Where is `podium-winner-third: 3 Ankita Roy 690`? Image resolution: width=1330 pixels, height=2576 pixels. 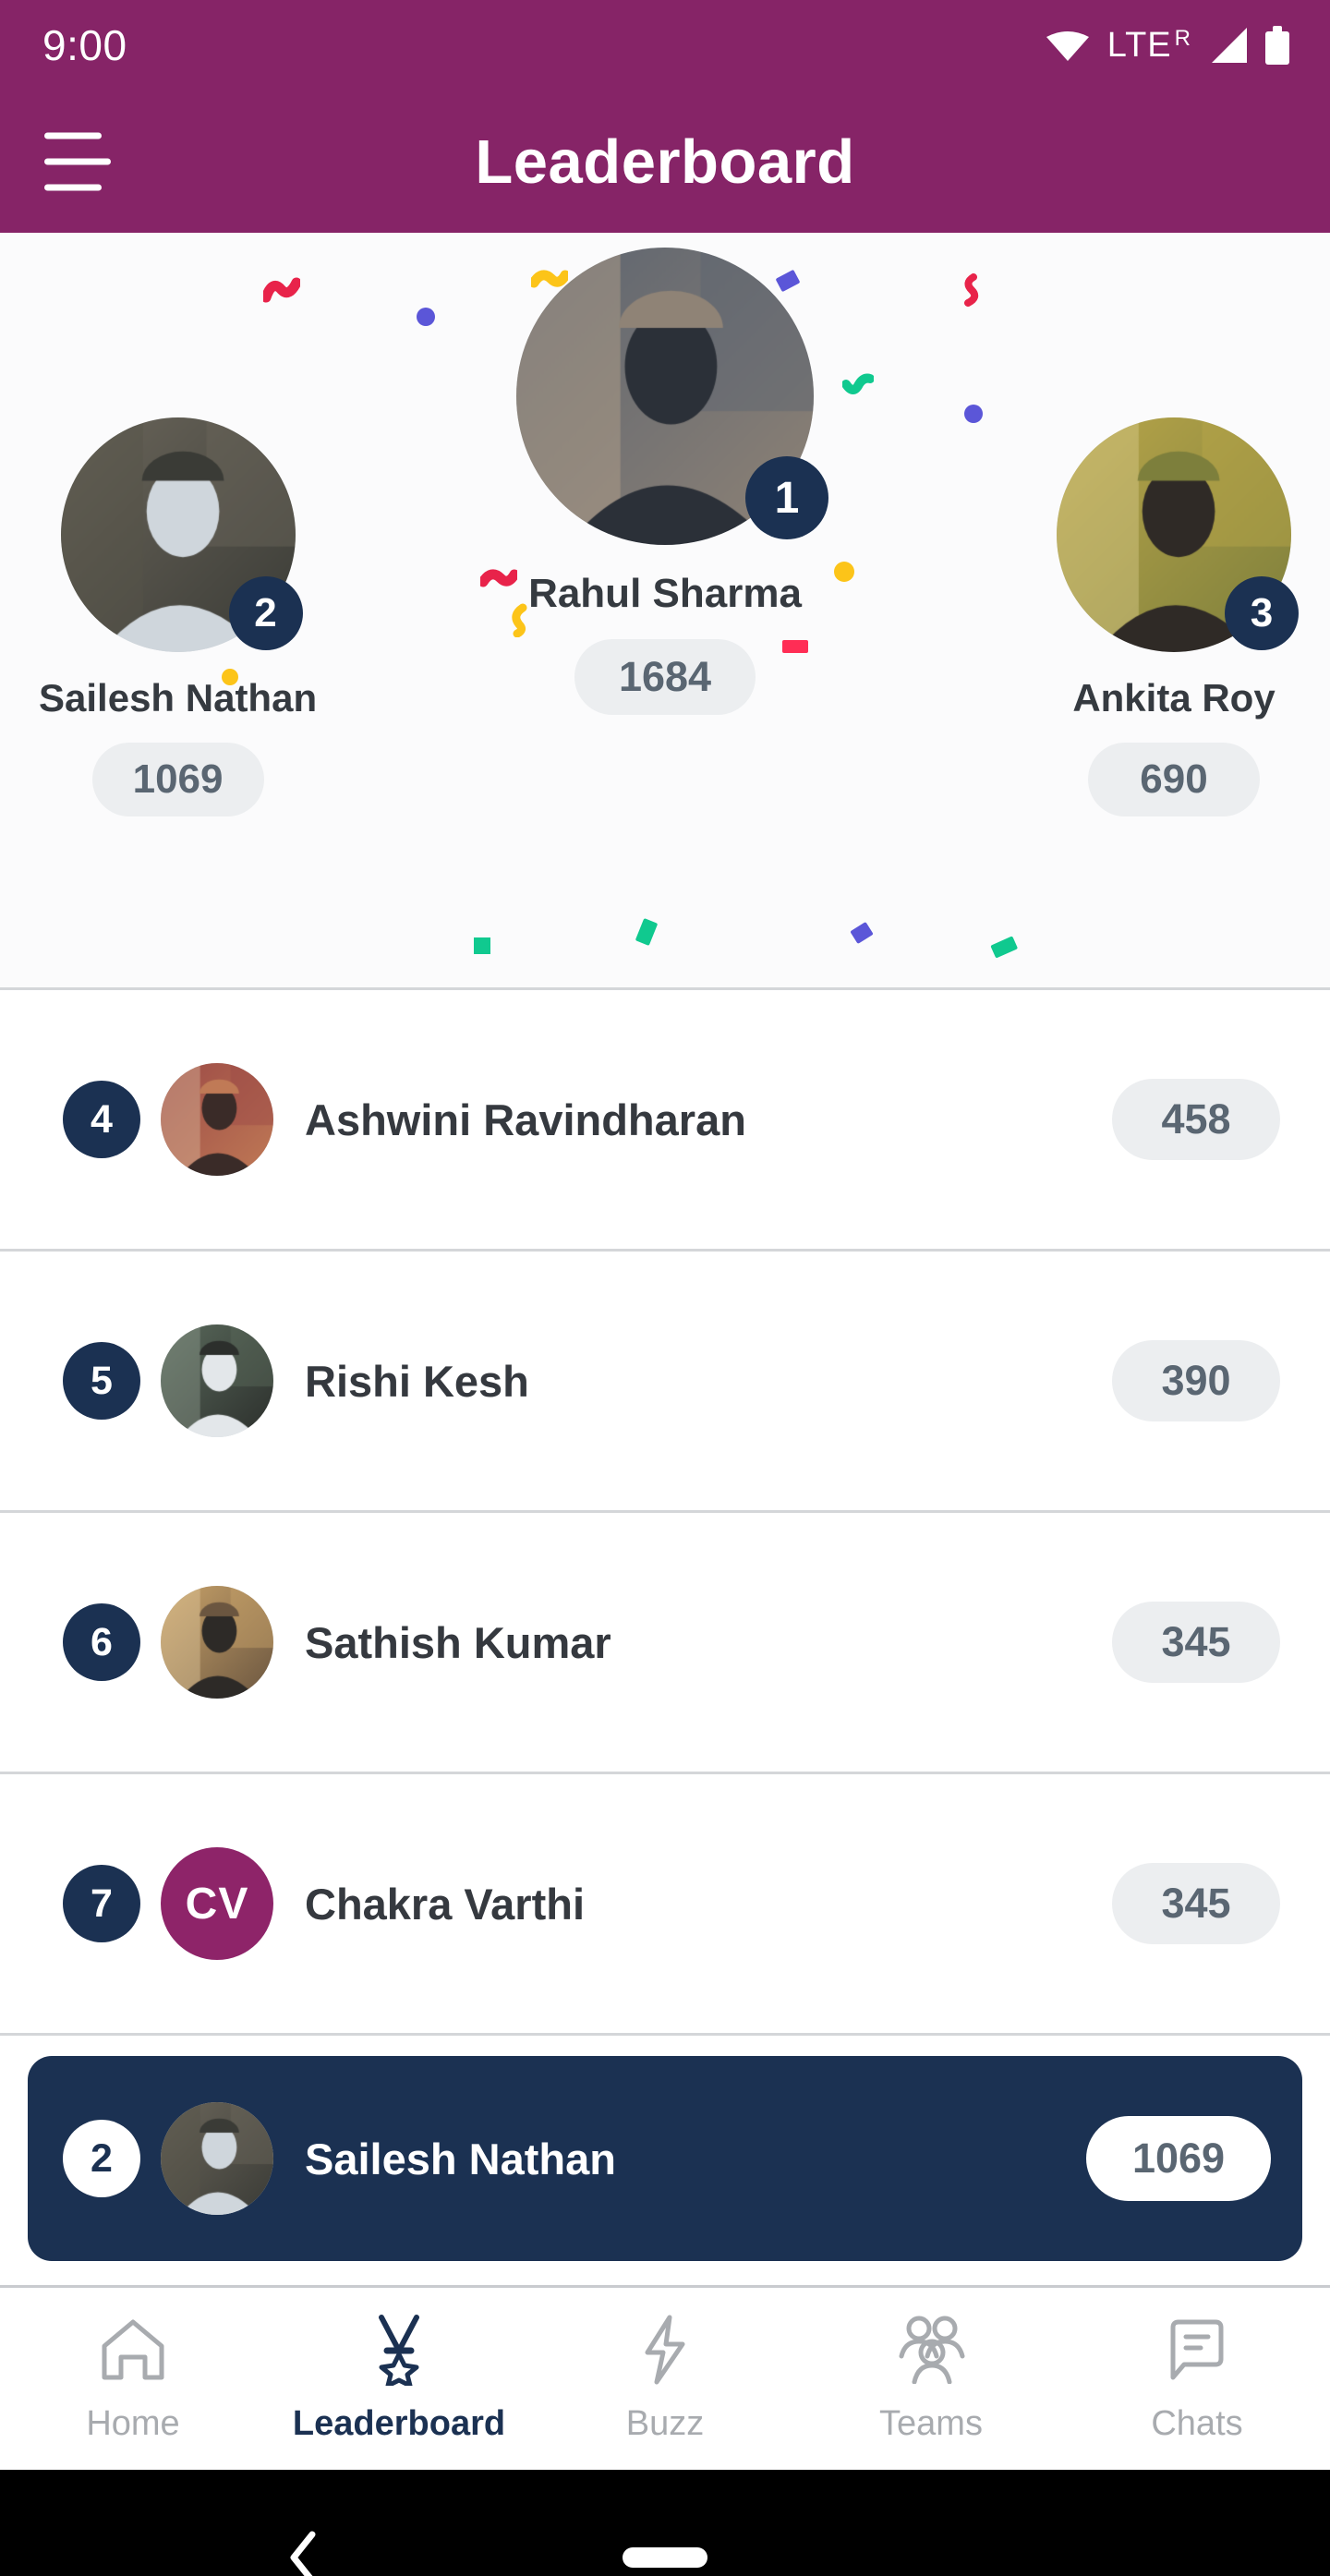 podium-winner-third: 3 Ankita Roy 690 is located at coordinates (1178, 616).